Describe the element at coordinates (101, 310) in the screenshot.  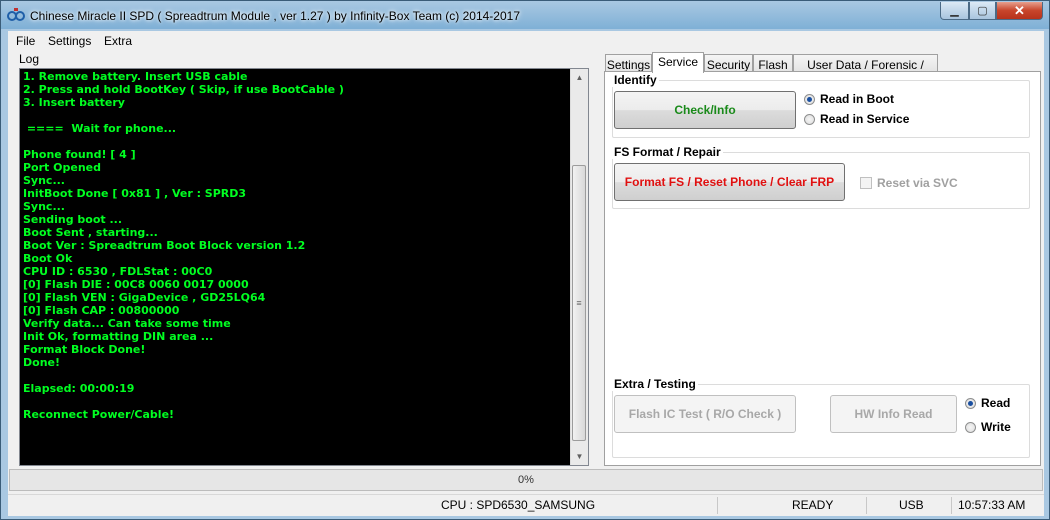
I see `log-line: [0] Flash CAP : 00800000` at that location.